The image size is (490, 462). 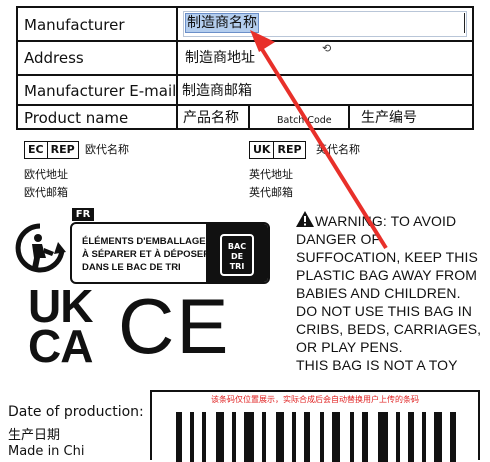 I want to click on annotation-arrow-icon, so click(x=319, y=140).